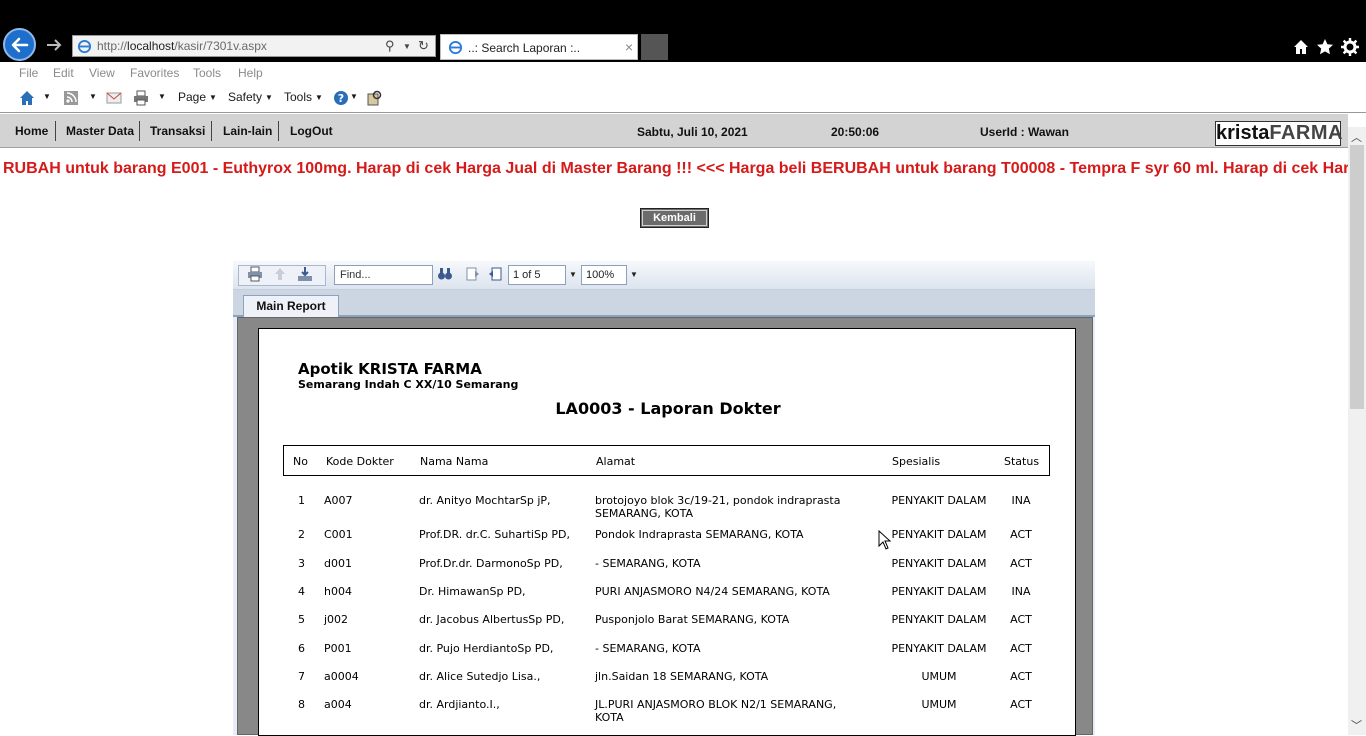 The height and width of the screenshot is (736, 1366). What do you see at coordinates (692, 619) in the screenshot?
I see `cell-alamat: Pusponjolo Barat SEMARANG, KOTA` at bounding box center [692, 619].